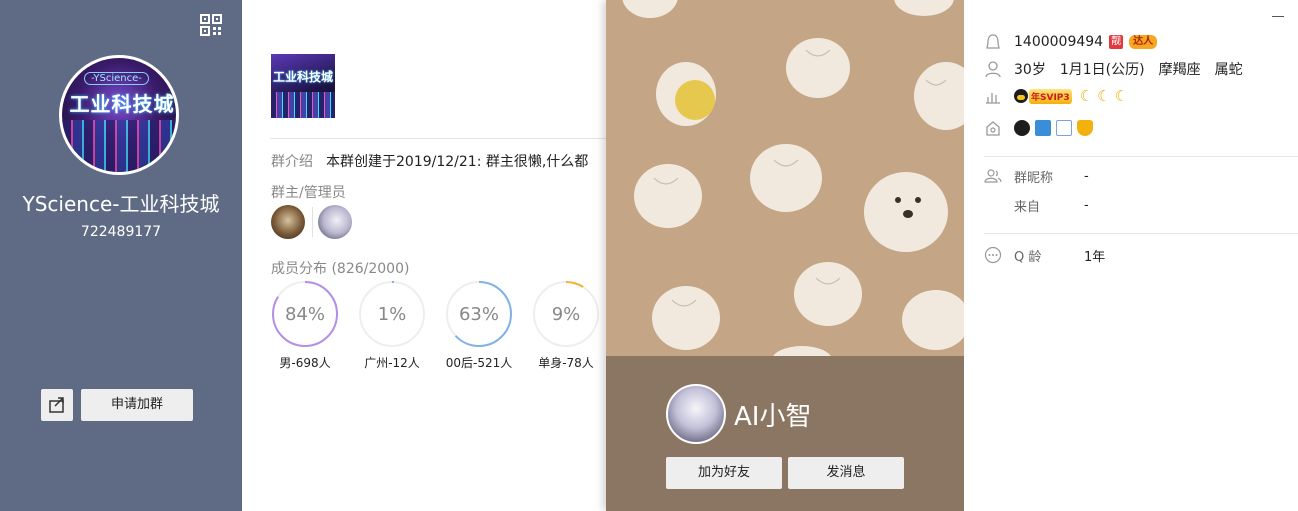  I want to click on home-icon, so click(993, 128).